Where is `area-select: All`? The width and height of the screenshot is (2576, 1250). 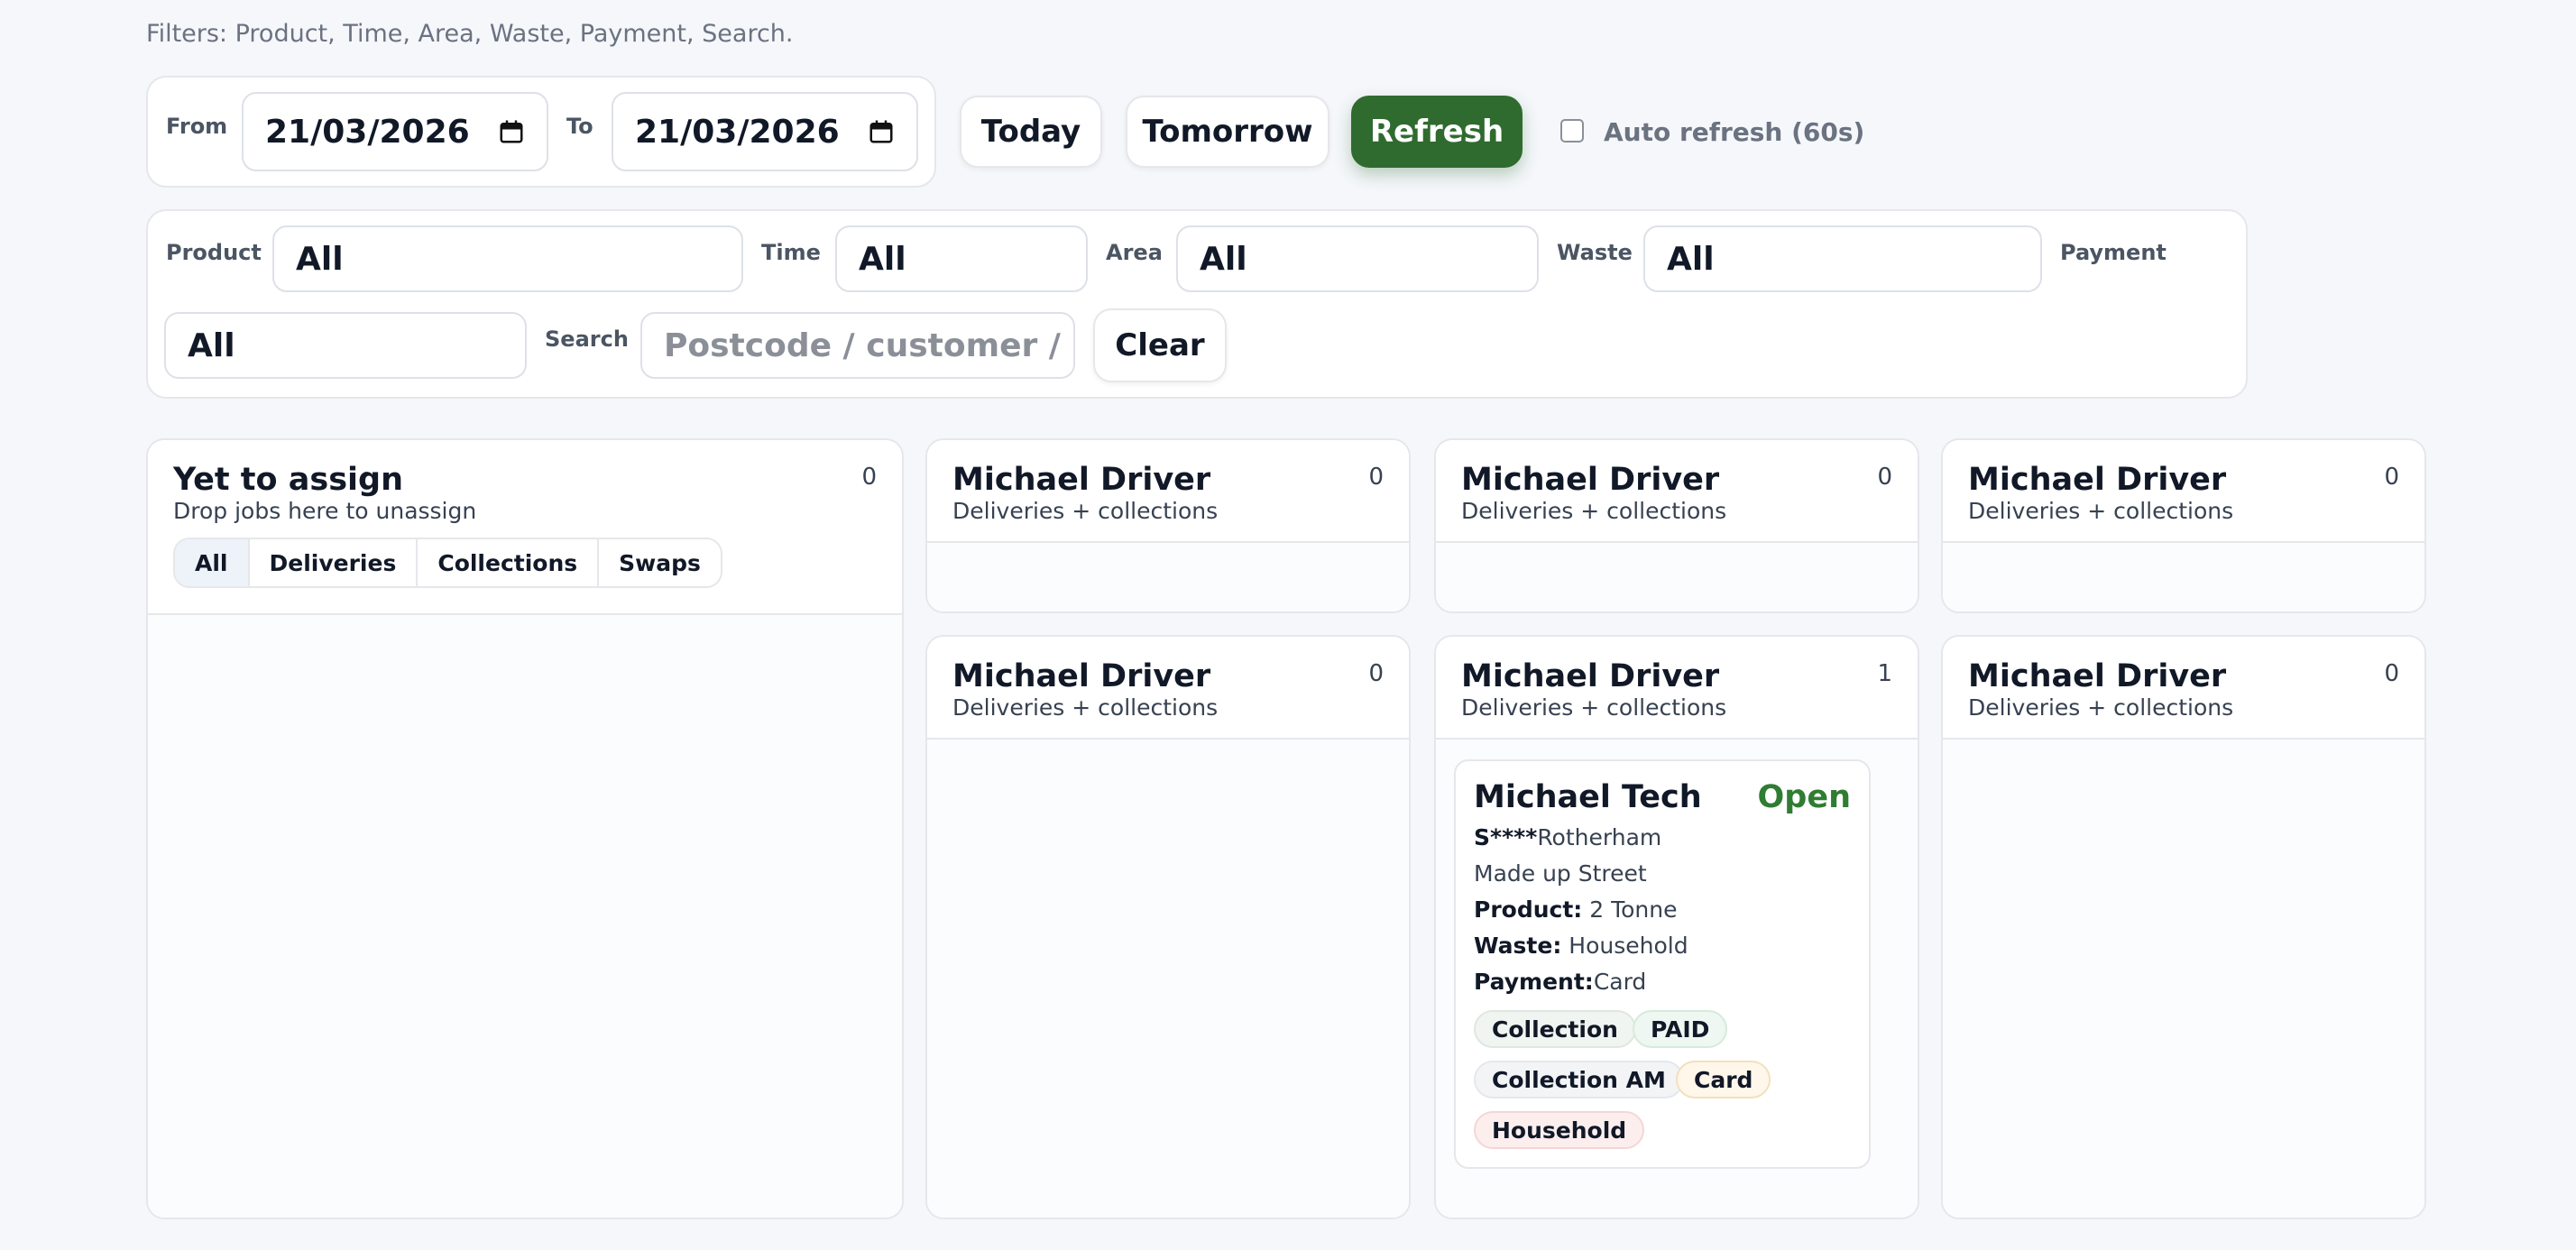 area-select: All is located at coordinates (1357, 258).